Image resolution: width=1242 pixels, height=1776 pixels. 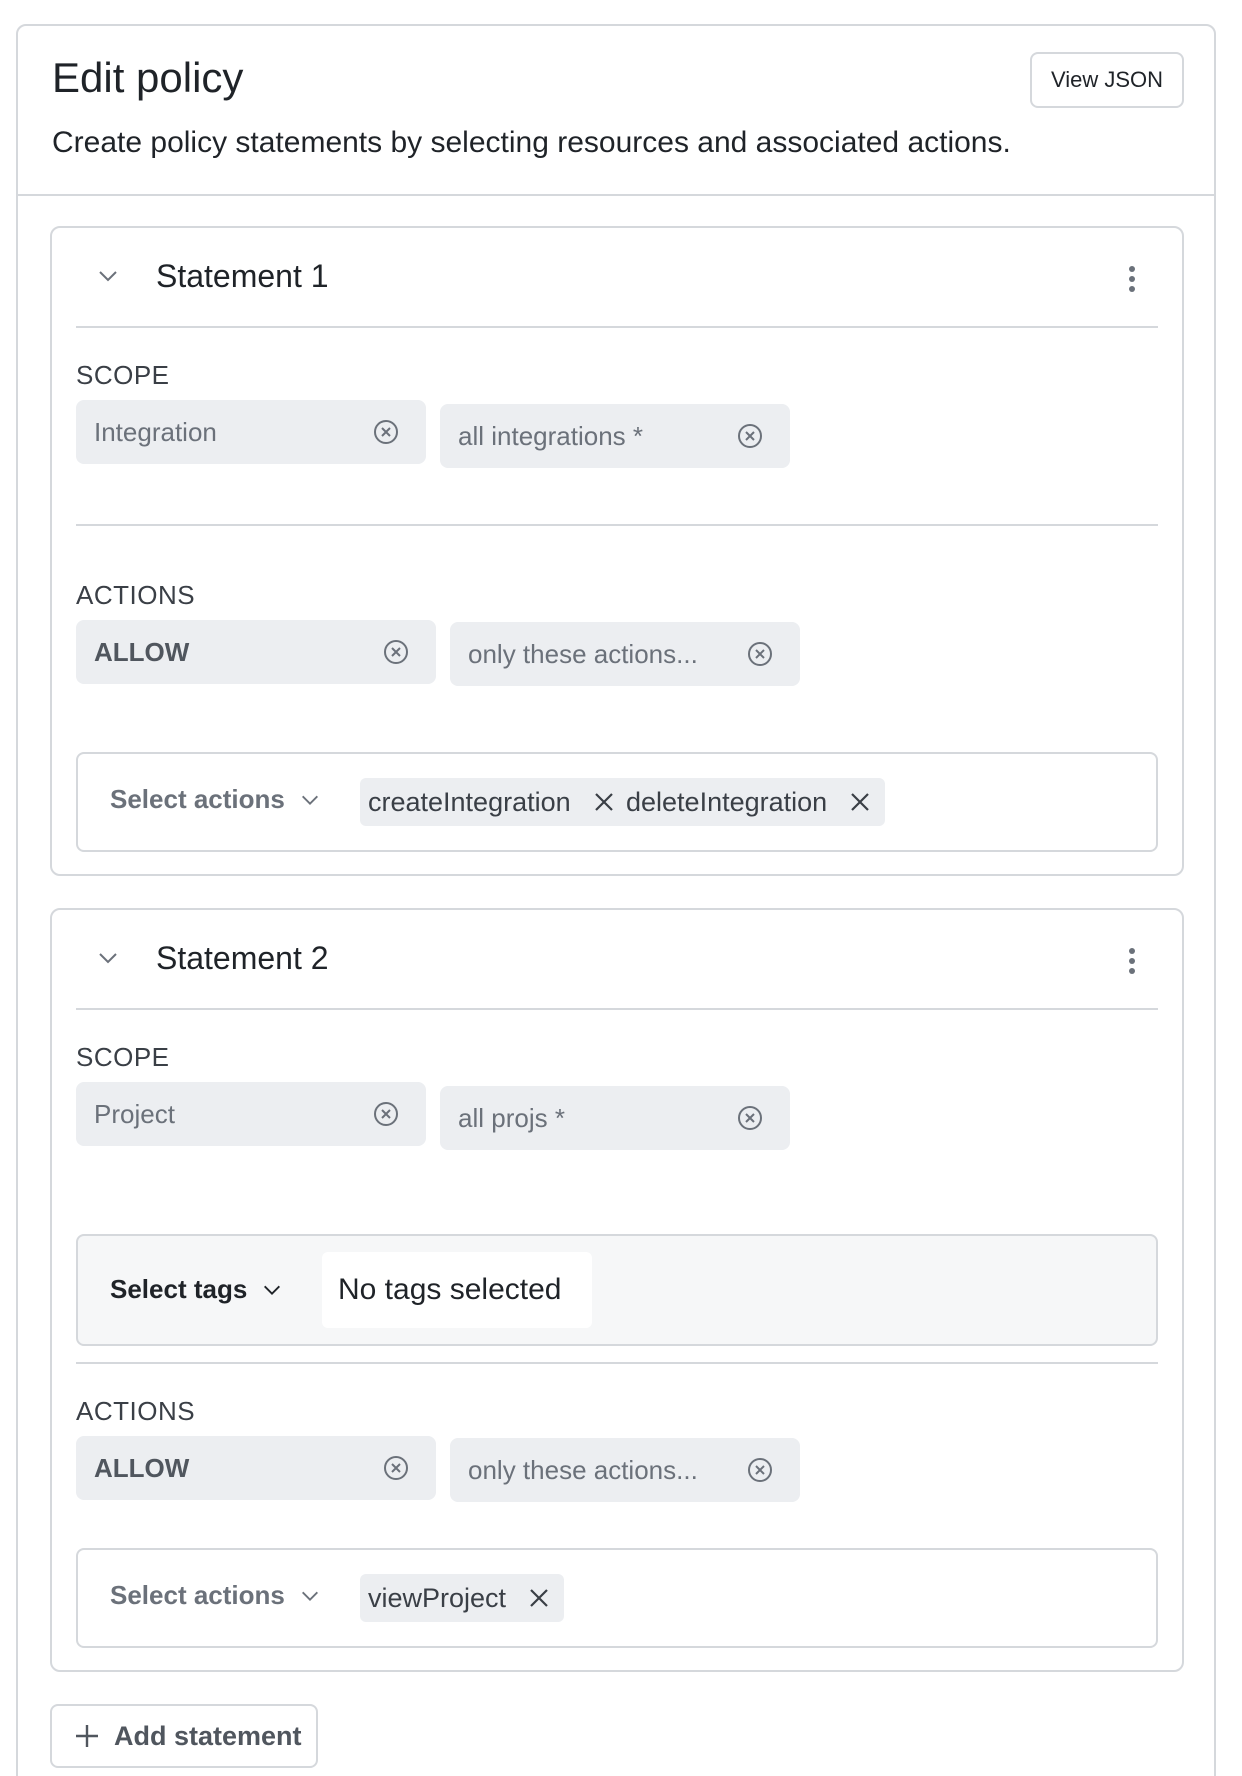 What do you see at coordinates (242, 276) in the screenshot?
I see `statement-title: Statement 1` at bounding box center [242, 276].